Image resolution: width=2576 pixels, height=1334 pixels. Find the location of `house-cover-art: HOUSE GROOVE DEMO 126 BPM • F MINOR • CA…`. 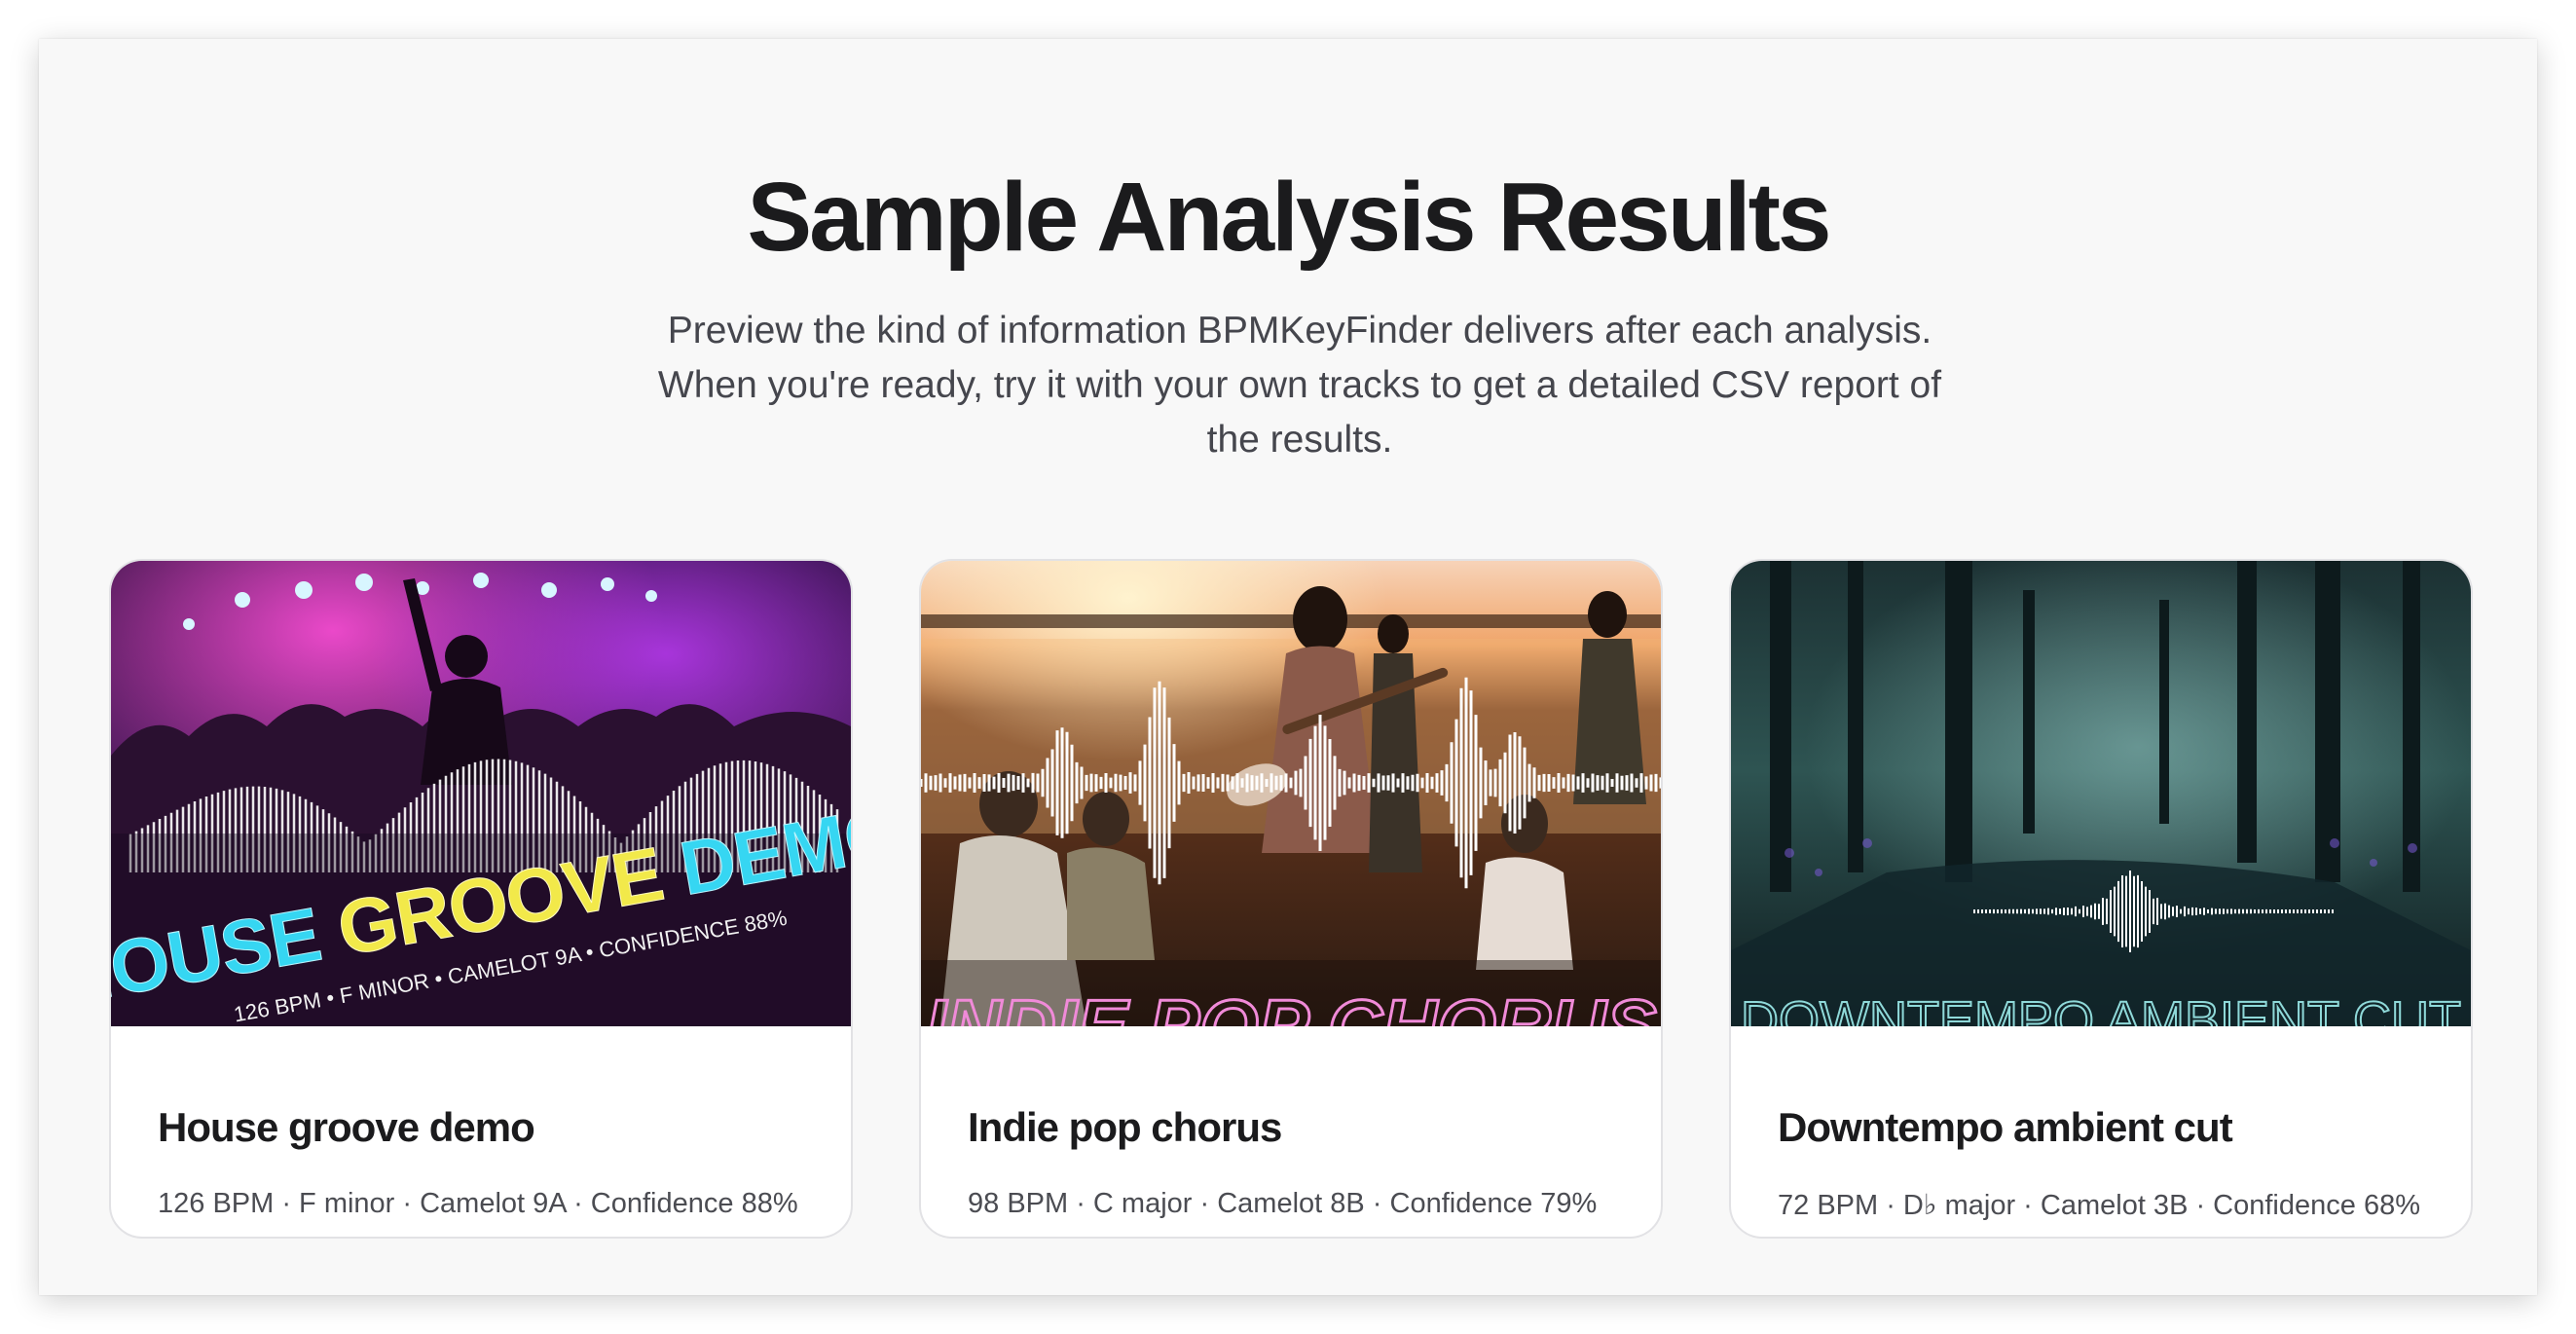

house-cover-art: HOUSE GROOVE DEMO 126 BPM • F MINOR • CA… is located at coordinates (481, 793).